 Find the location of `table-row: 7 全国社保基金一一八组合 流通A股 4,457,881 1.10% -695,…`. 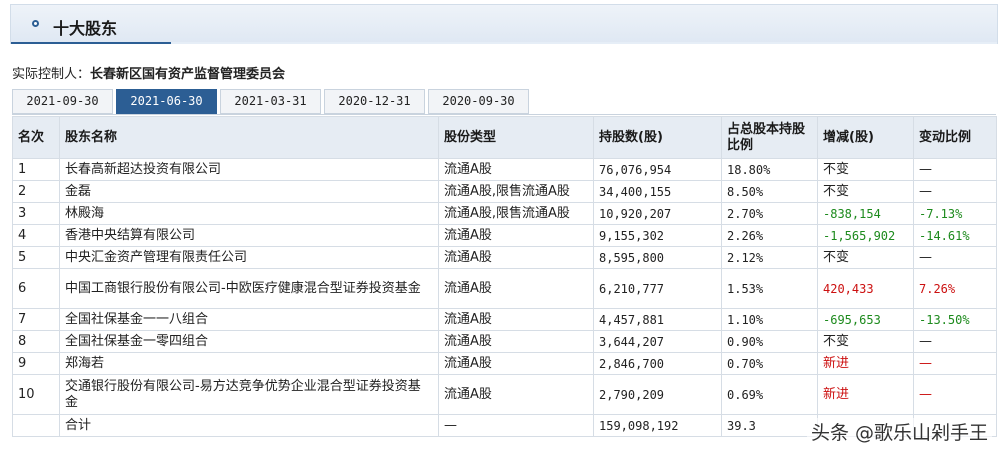

table-row: 7 全国社保基金一一八组合 流通A股 4,457,881 1.10% -695,… is located at coordinates (504, 319).